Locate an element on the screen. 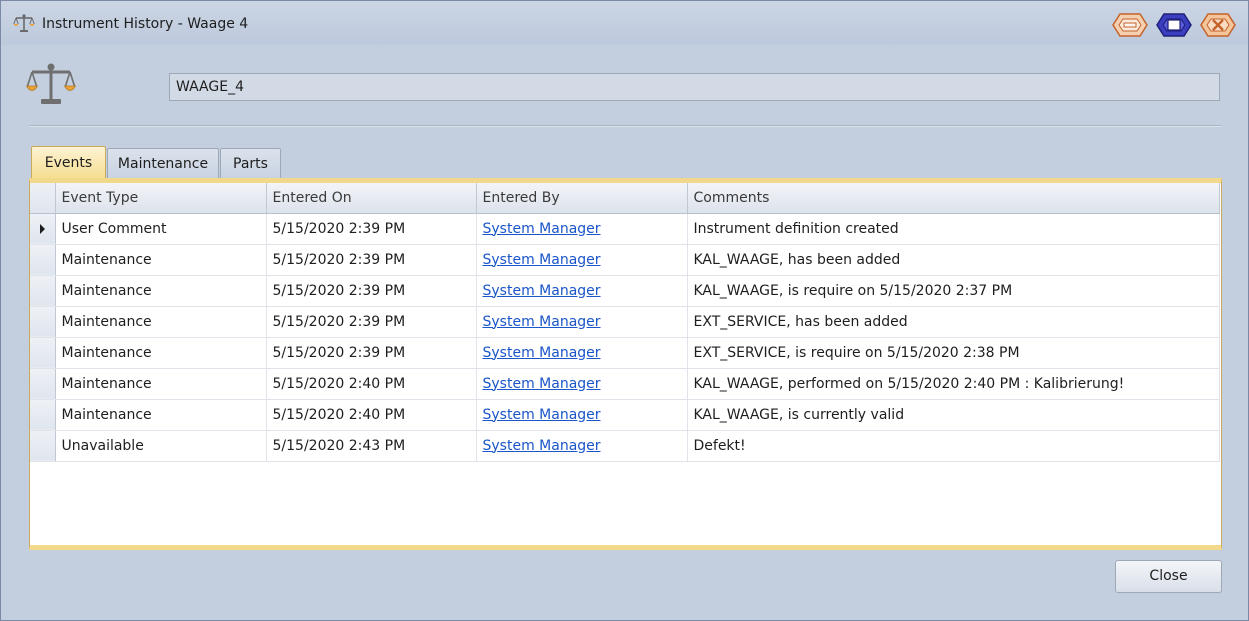 This screenshot has width=1249, height=621. current-row-arrow-icon is located at coordinates (42, 228).